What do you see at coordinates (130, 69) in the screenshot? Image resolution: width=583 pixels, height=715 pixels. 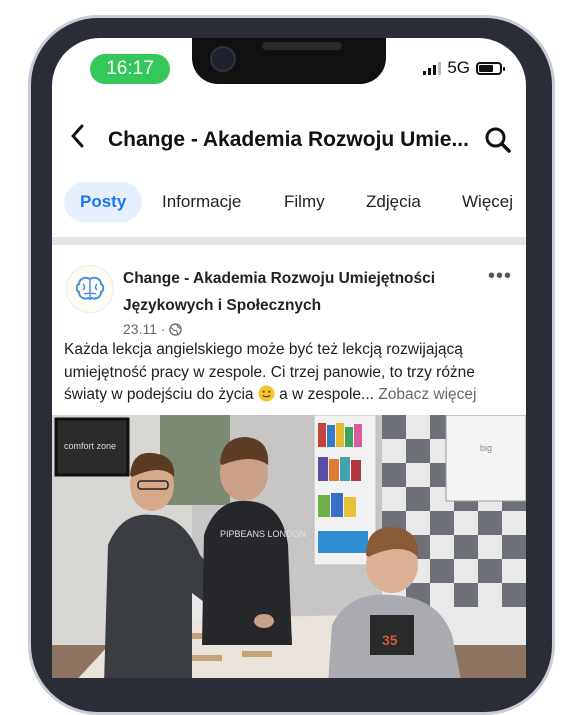 I see `status-time: 16:17` at bounding box center [130, 69].